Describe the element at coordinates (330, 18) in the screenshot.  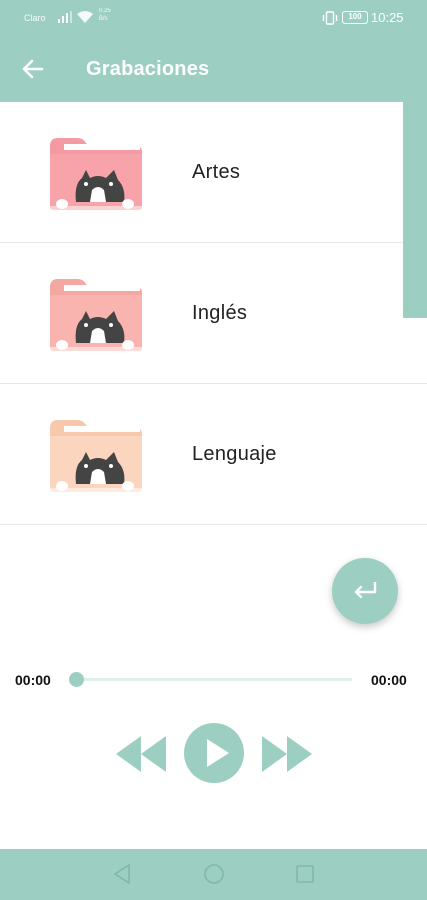
I see `vibrate-icon` at that location.